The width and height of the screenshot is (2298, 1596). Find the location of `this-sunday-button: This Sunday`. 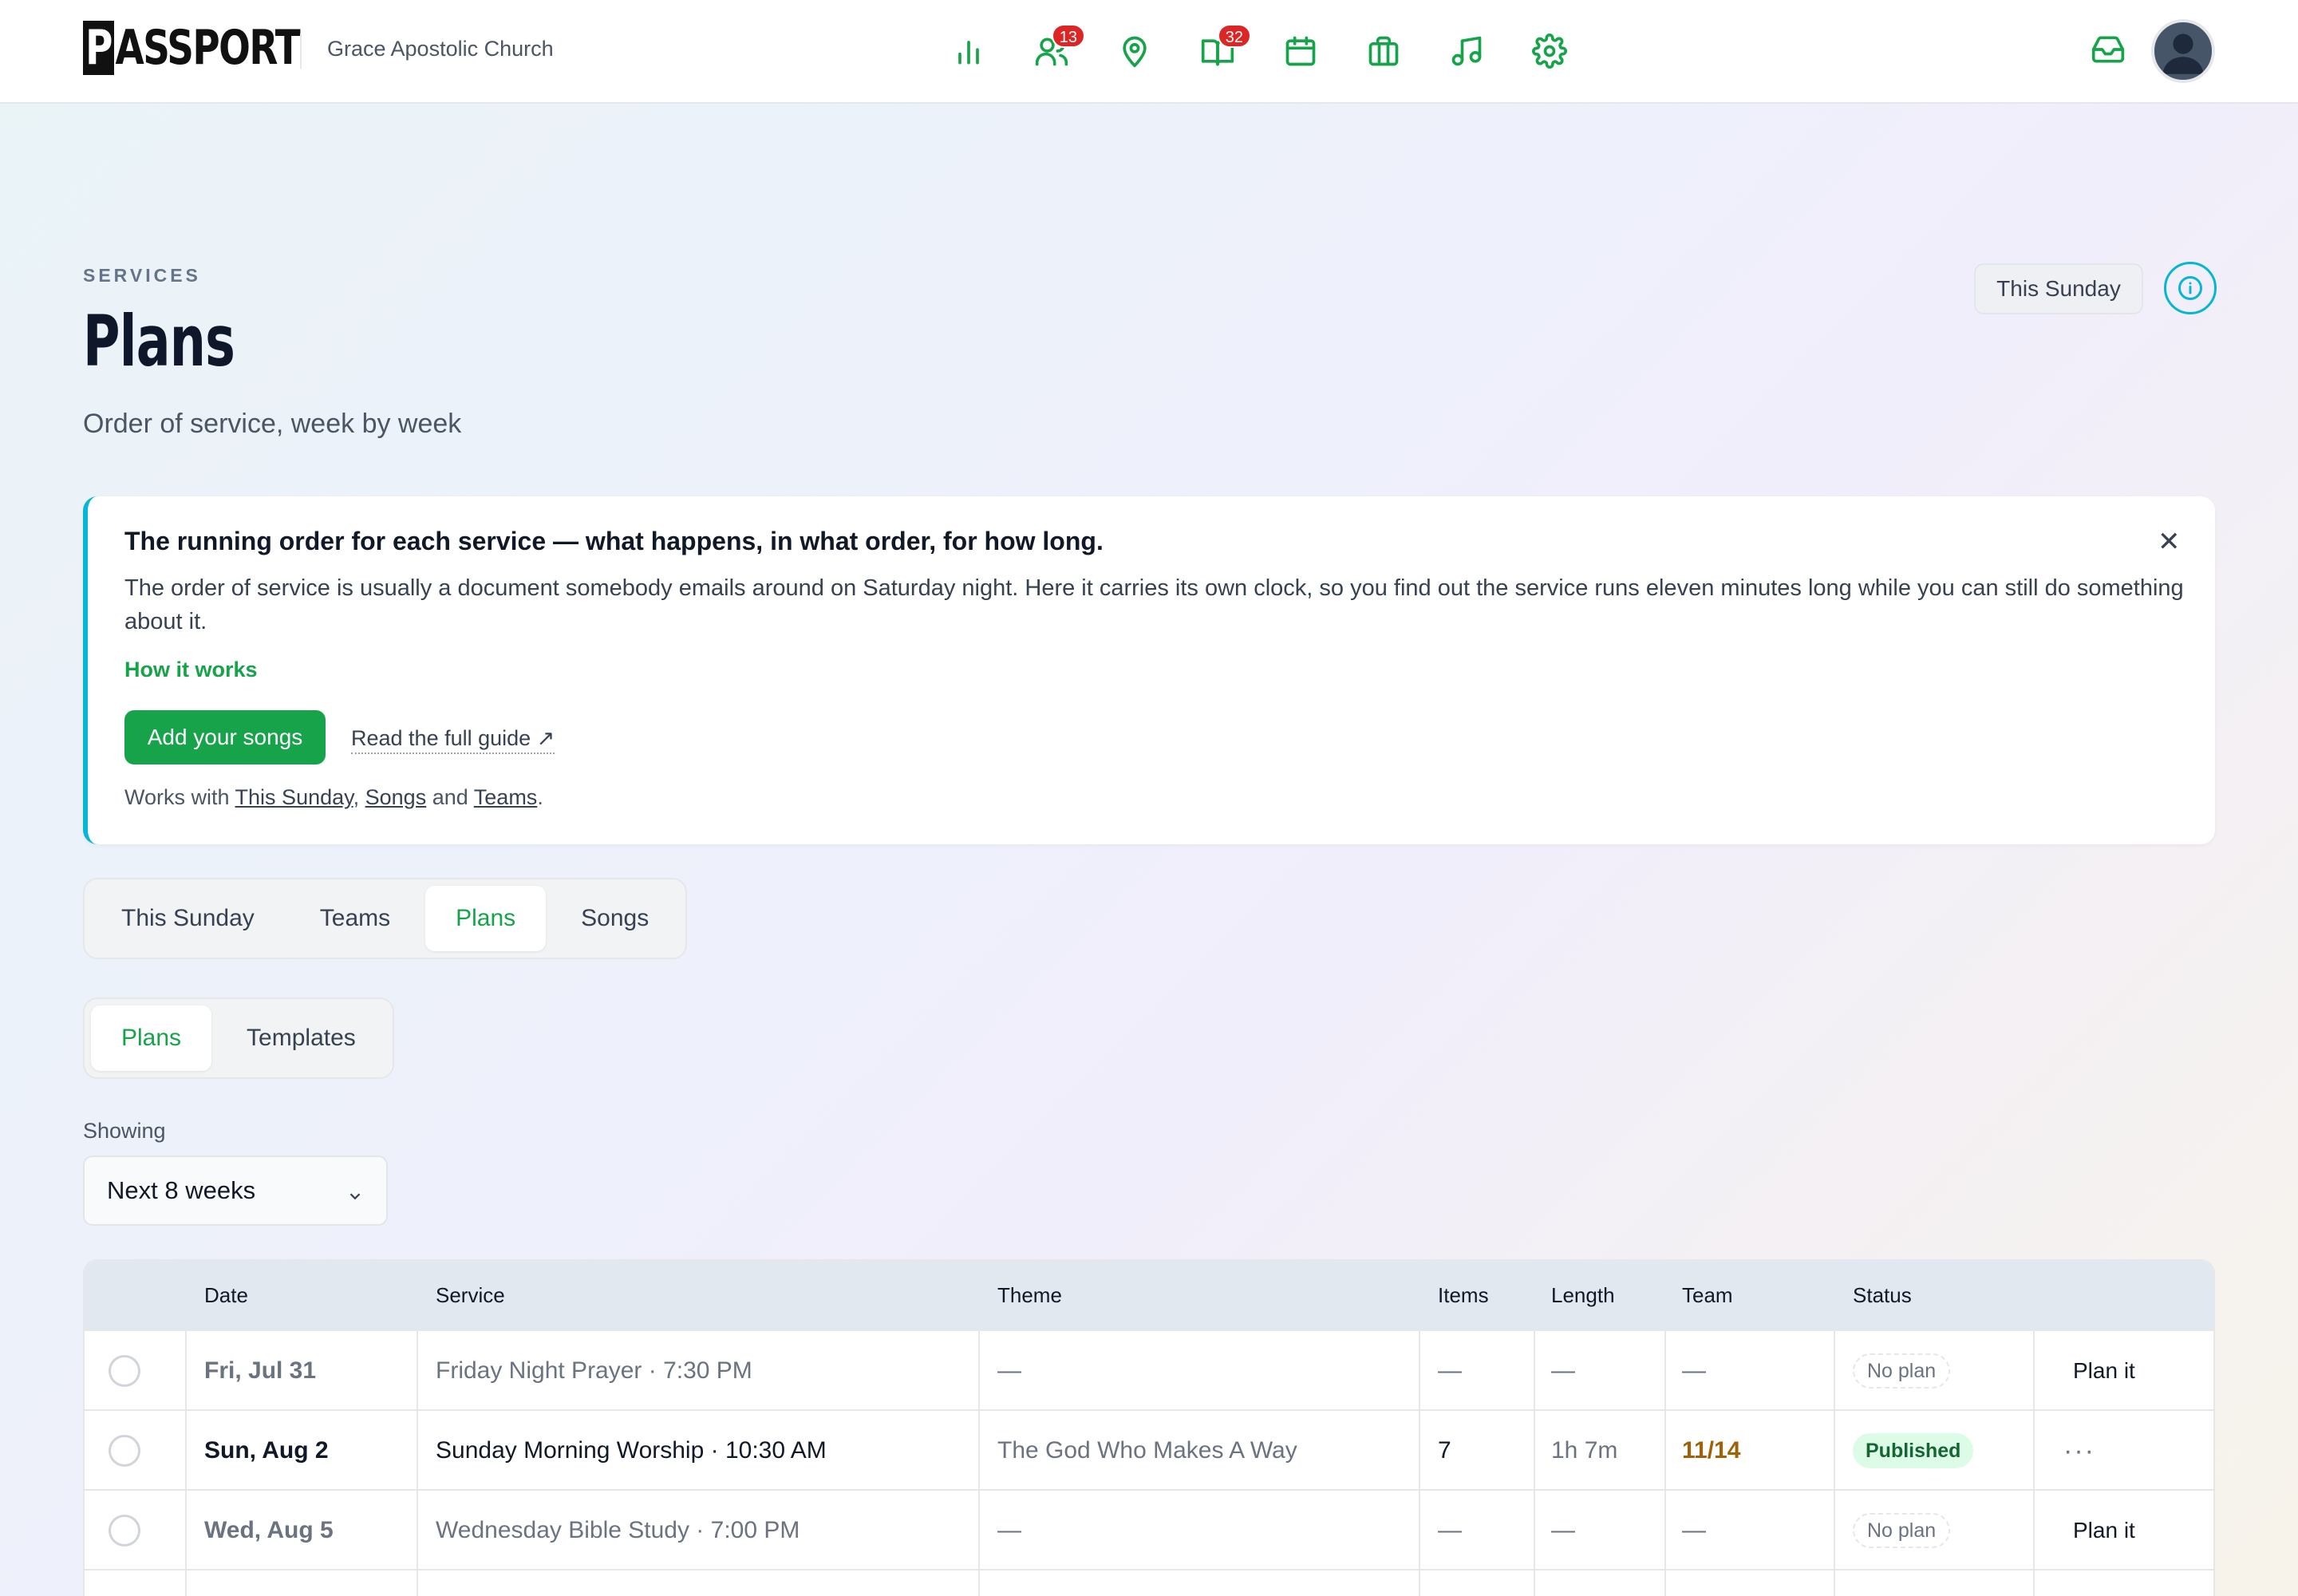

this-sunday-button: This Sunday is located at coordinates (2058, 288).